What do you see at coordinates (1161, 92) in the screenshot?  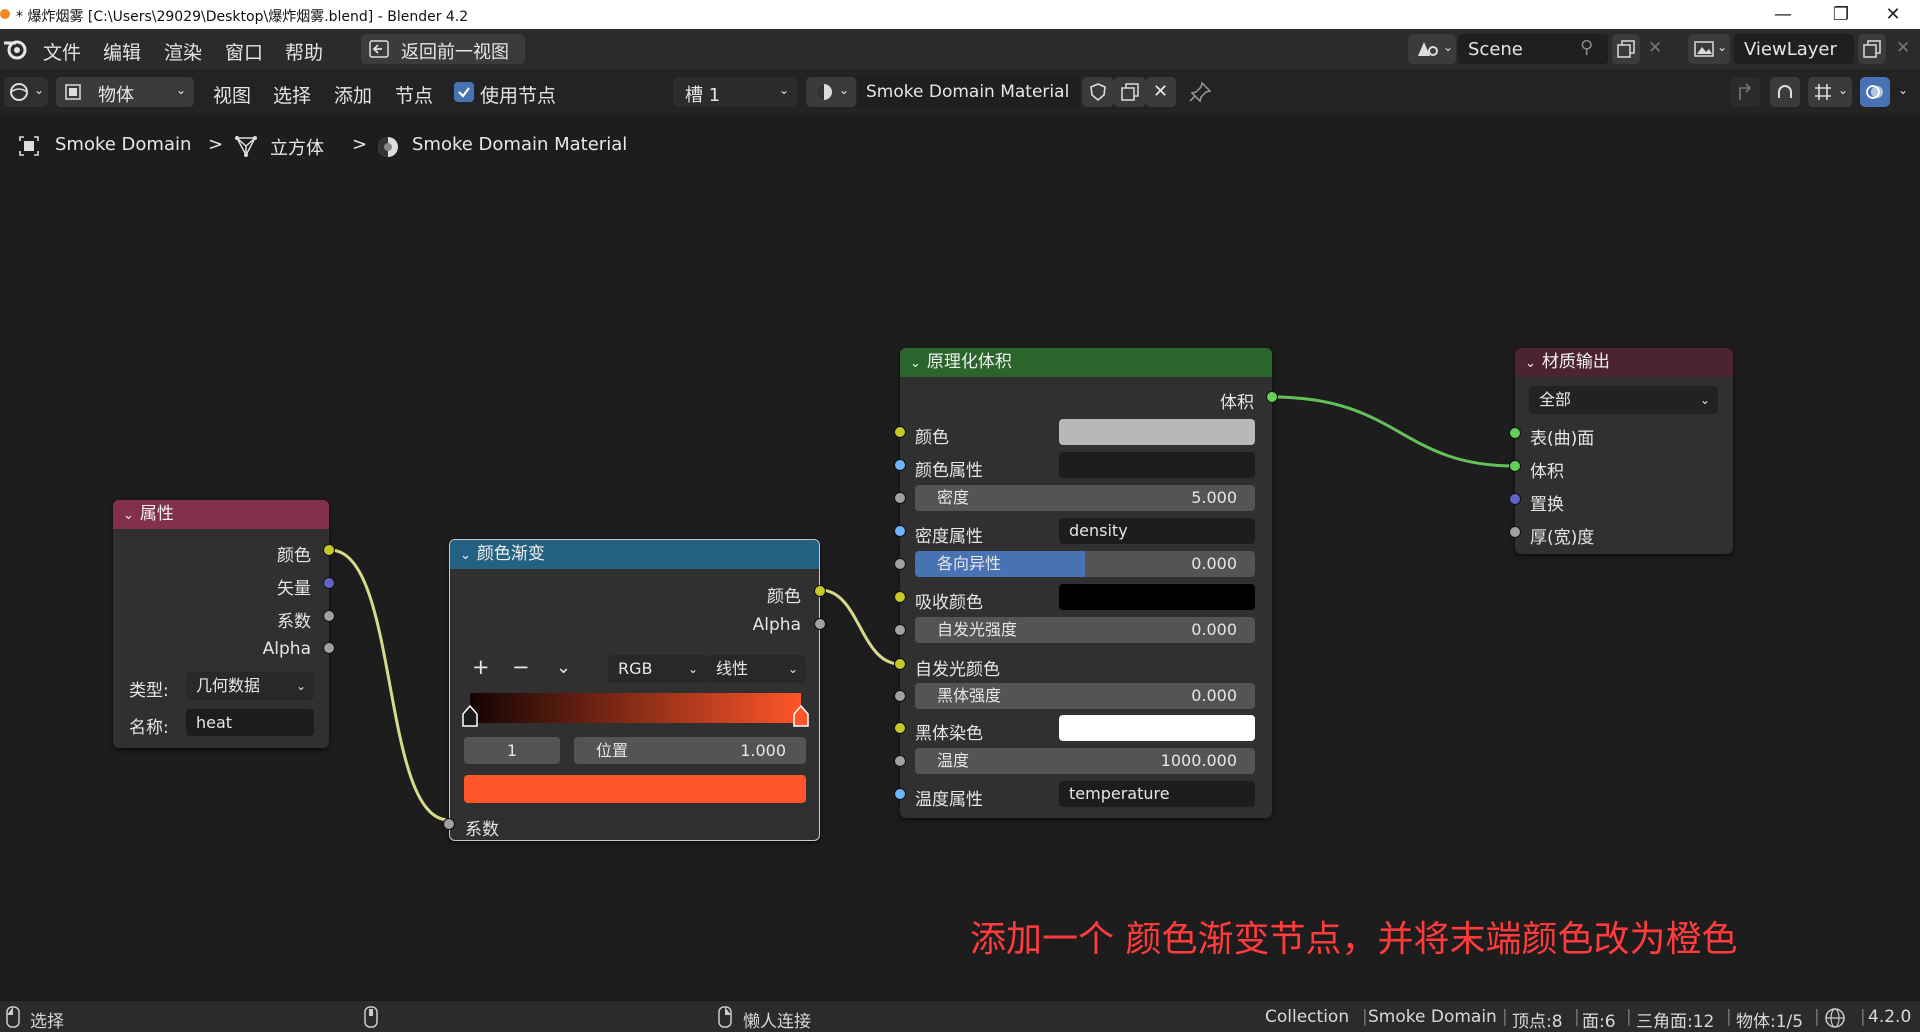 I see `unlink-material-button: ✕` at bounding box center [1161, 92].